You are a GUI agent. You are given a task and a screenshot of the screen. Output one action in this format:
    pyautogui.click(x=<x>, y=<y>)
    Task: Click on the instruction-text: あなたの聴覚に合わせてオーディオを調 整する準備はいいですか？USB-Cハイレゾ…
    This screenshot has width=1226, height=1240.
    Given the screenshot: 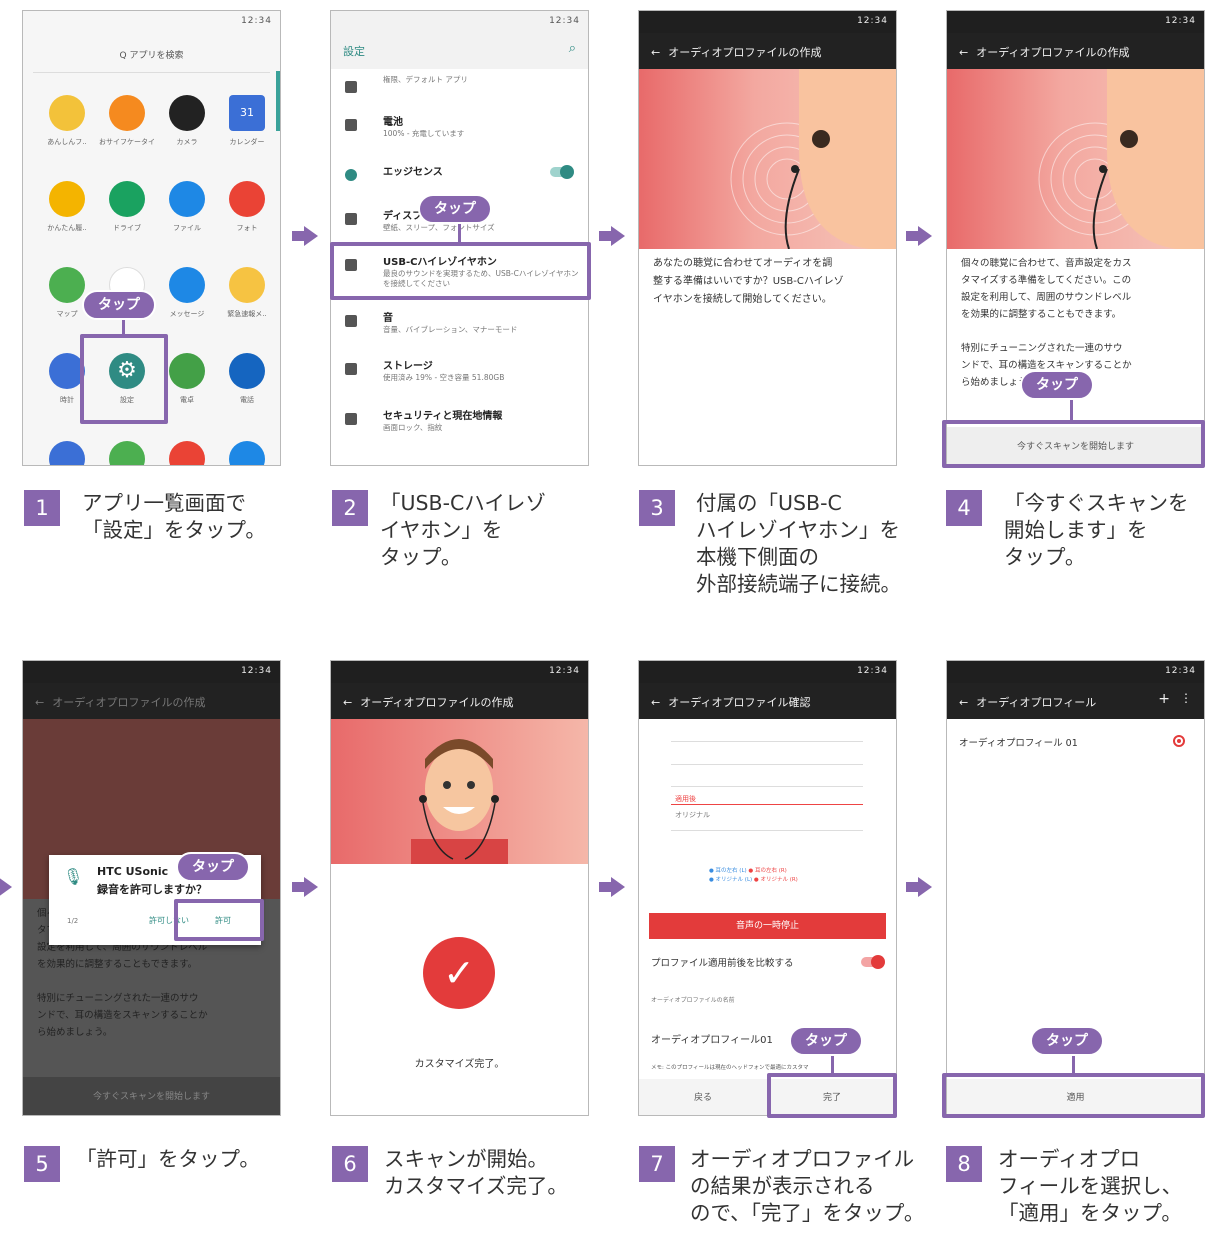 What is the action you would take?
    pyautogui.click(x=748, y=281)
    